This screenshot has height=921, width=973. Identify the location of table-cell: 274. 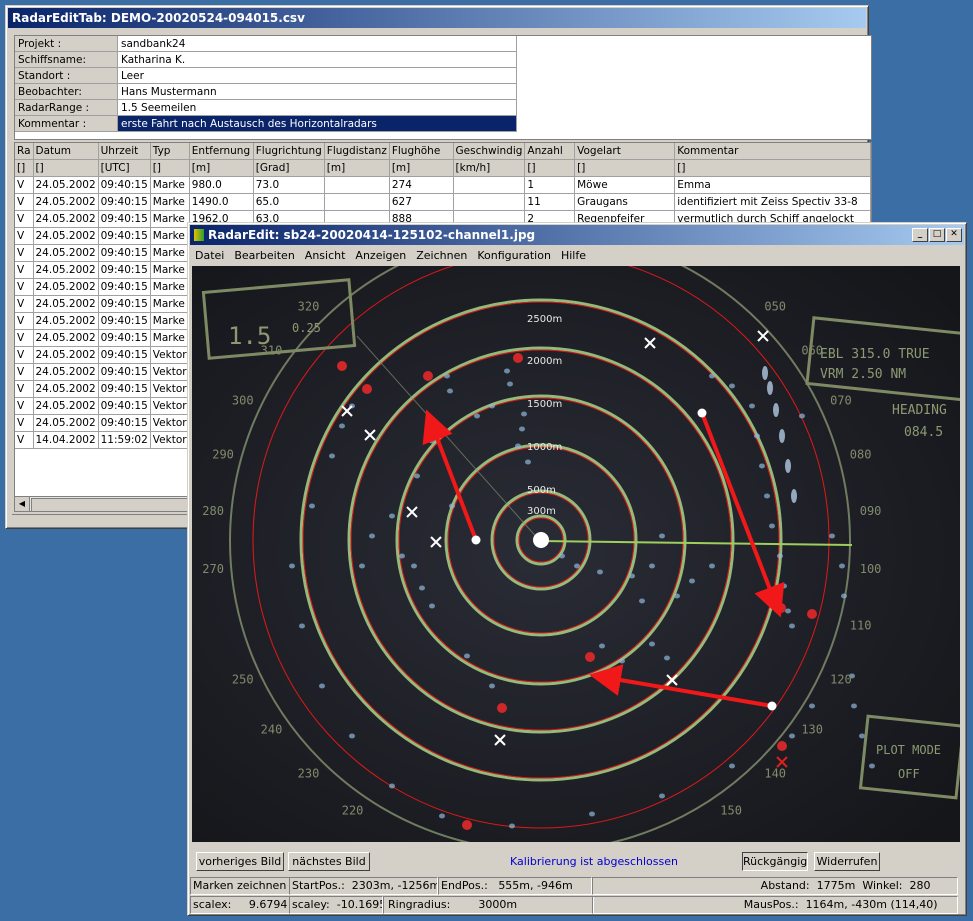
(421, 185).